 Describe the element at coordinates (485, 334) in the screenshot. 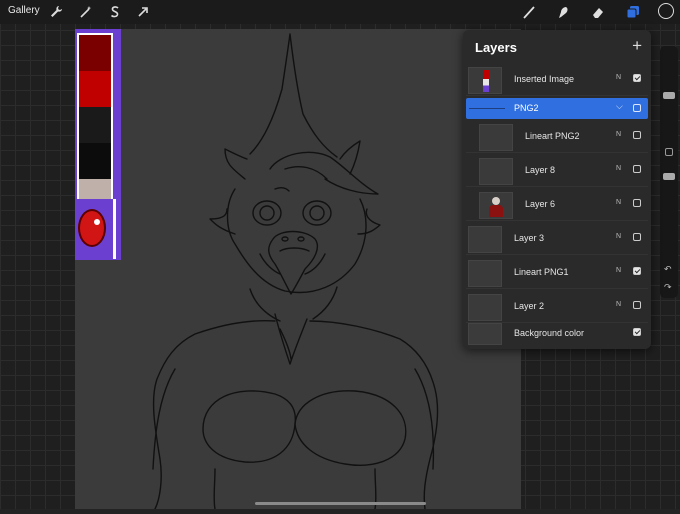

I see `background-color-thumbnail` at that location.